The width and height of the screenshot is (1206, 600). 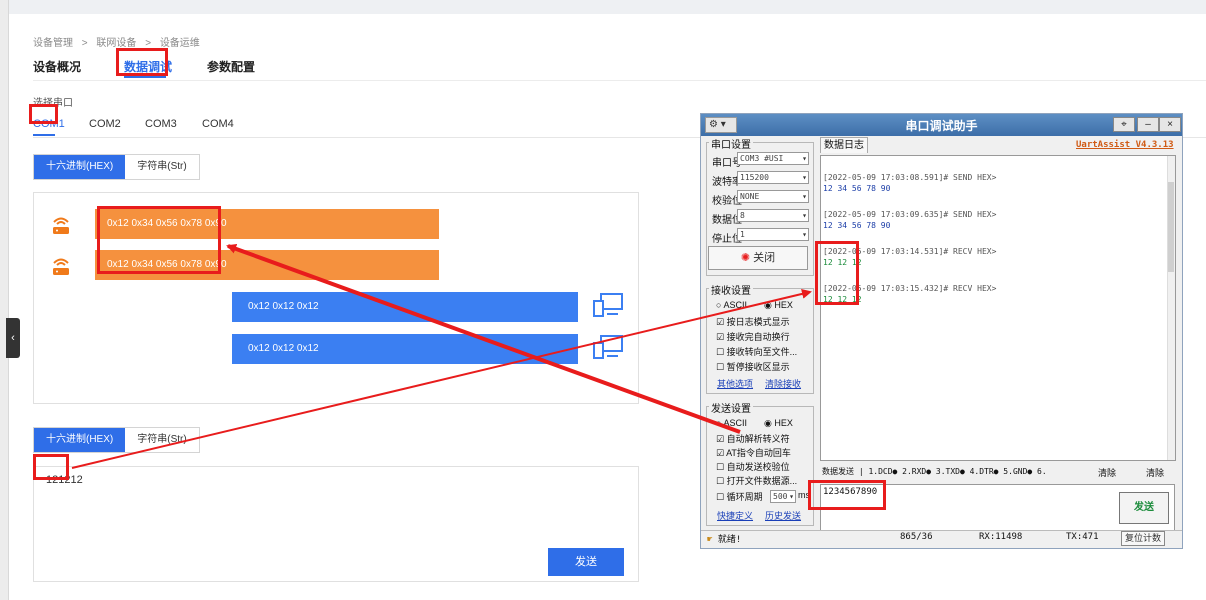 I want to click on annotation-arrow, so click(x=483, y=339).